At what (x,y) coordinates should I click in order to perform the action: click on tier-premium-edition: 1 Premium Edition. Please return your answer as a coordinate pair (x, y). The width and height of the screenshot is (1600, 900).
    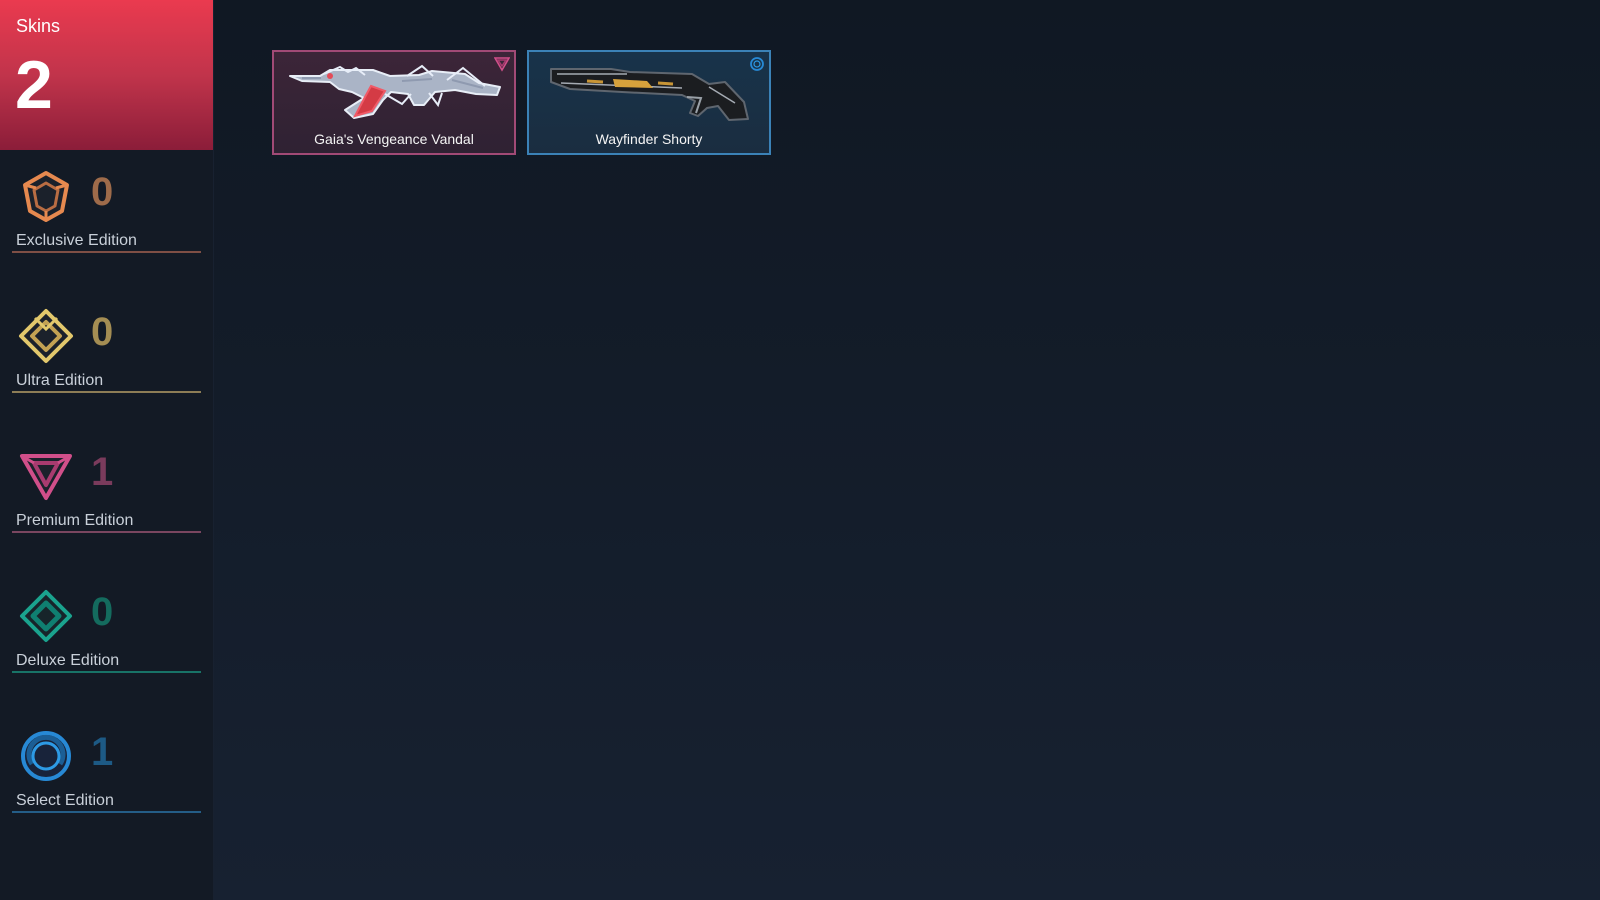
    Looking at the image, I should click on (106, 486).